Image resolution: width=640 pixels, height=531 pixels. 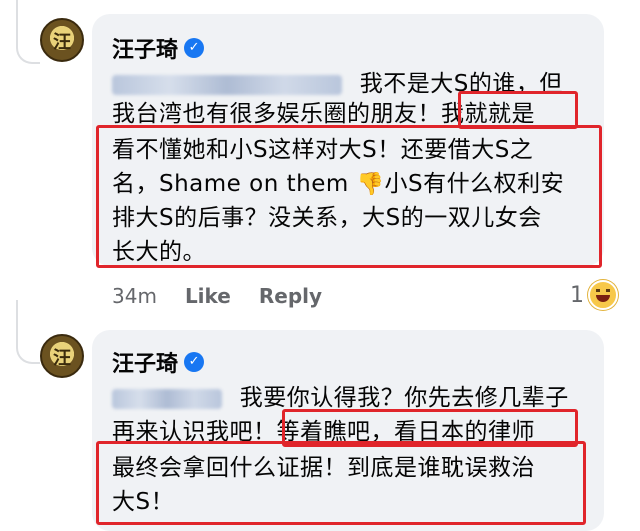 What do you see at coordinates (234, 184) in the screenshot?
I see `comment-text: 名，Shame on them` at bounding box center [234, 184].